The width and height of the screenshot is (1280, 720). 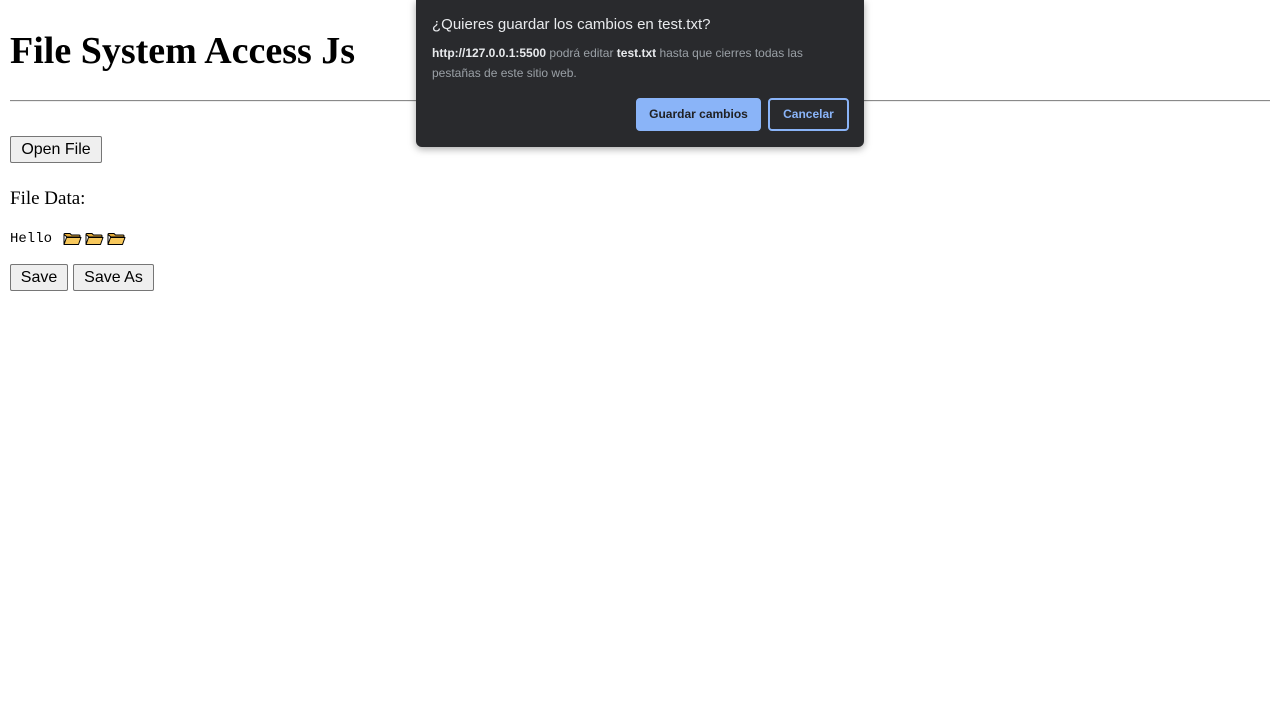 What do you see at coordinates (698, 114) in the screenshot?
I see `save-changes-button: Guardar cambios` at bounding box center [698, 114].